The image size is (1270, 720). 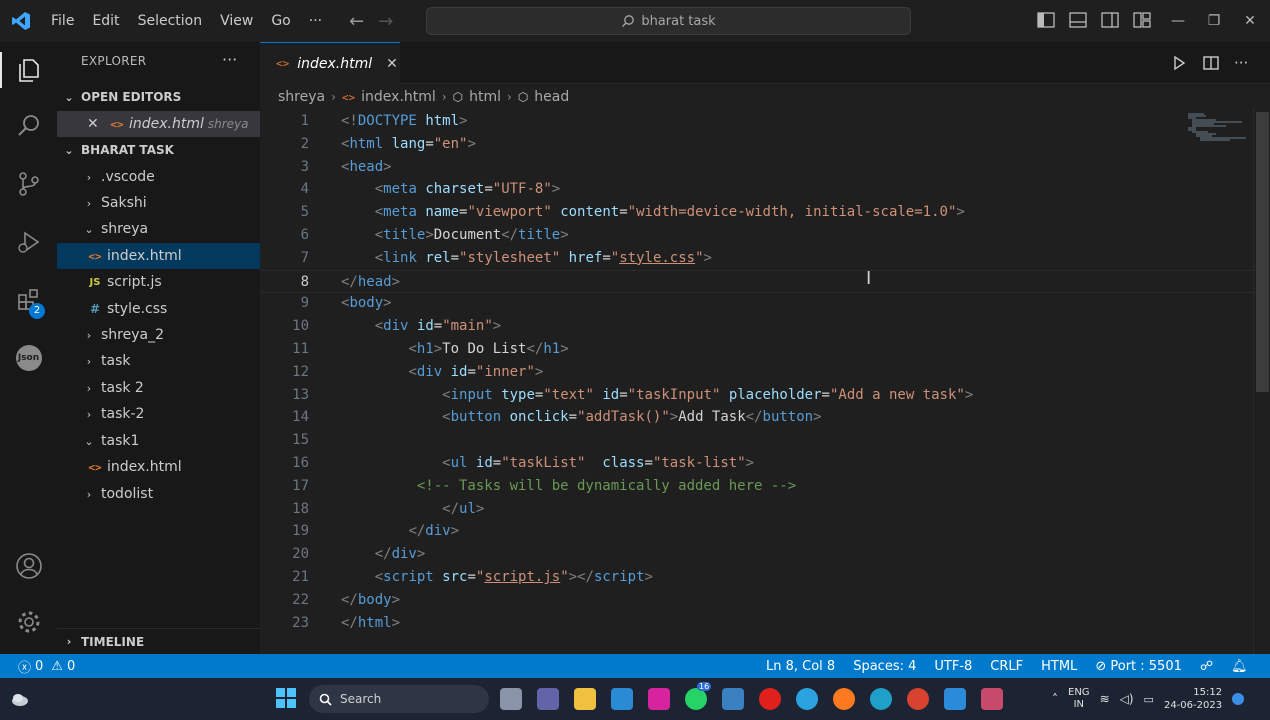 What do you see at coordinates (158, 282) in the screenshot?
I see `tree-item-script-js: JS script.js` at bounding box center [158, 282].